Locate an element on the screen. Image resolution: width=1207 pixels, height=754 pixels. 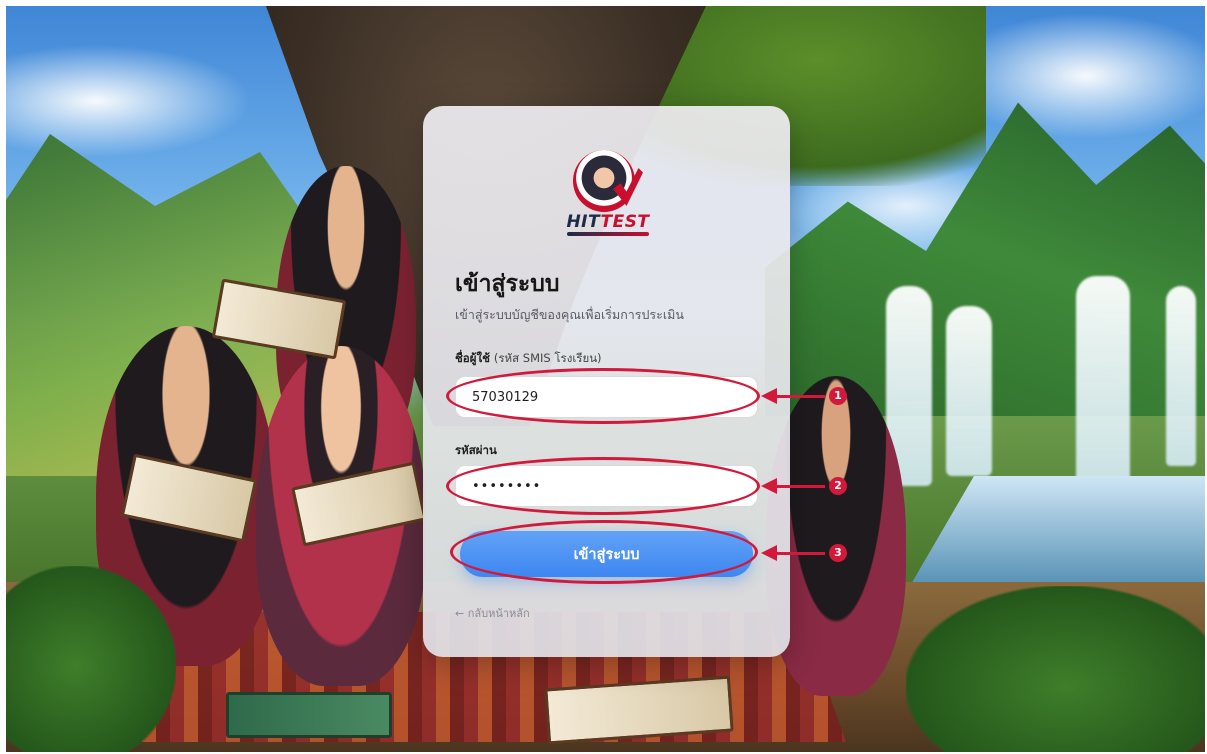
page-title: เข้าสู่ระบบ is located at coordinates (507, 284).